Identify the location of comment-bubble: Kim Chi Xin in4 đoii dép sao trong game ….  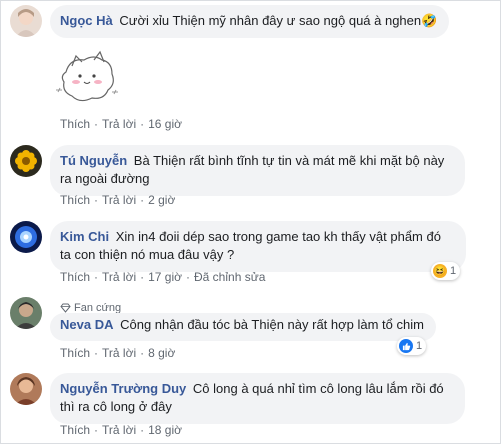
(258, 246).